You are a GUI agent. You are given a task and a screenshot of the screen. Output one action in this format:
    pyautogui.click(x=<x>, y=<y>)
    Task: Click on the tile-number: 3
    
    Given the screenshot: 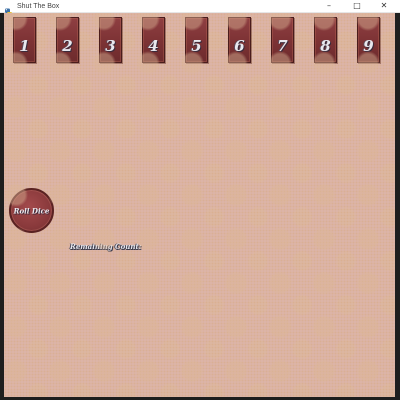 What is the action you would take?
    pyautogui.click(x=110, y=46)
    